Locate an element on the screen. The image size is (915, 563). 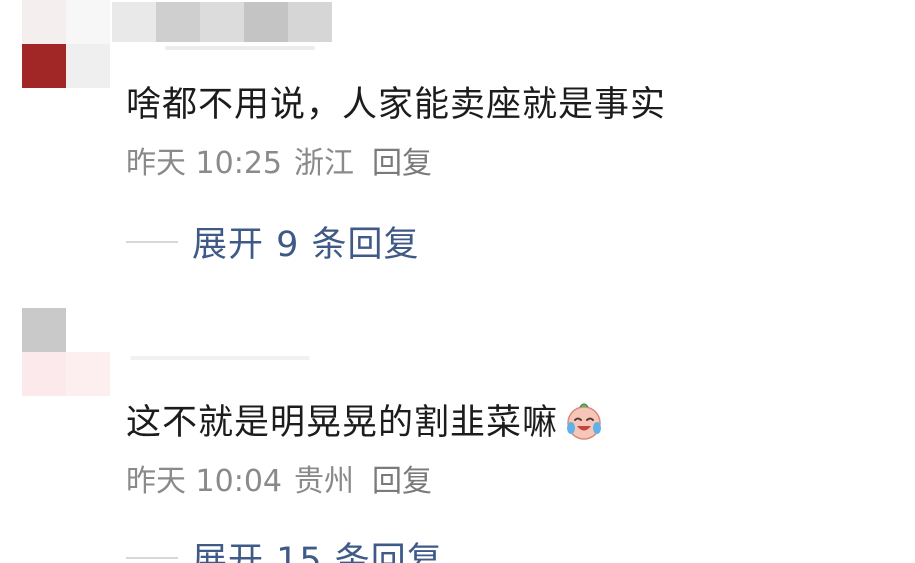
comment-meta: 昨天 10:25 浙江 回复 is located at coordinates (279, 160).